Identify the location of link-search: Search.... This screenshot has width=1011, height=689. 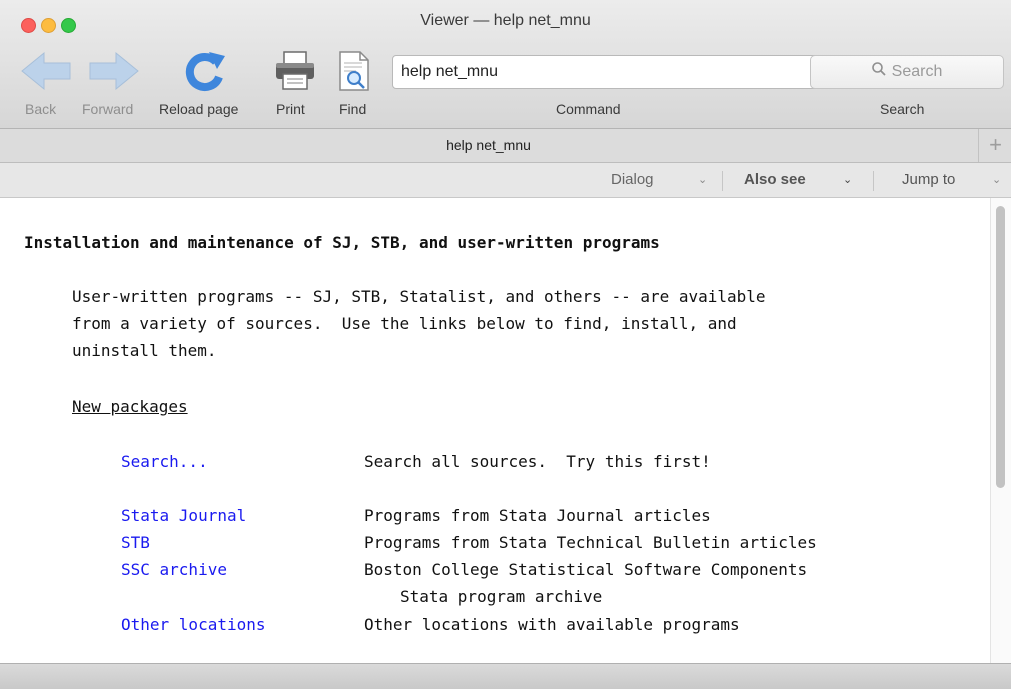
(164, 461).